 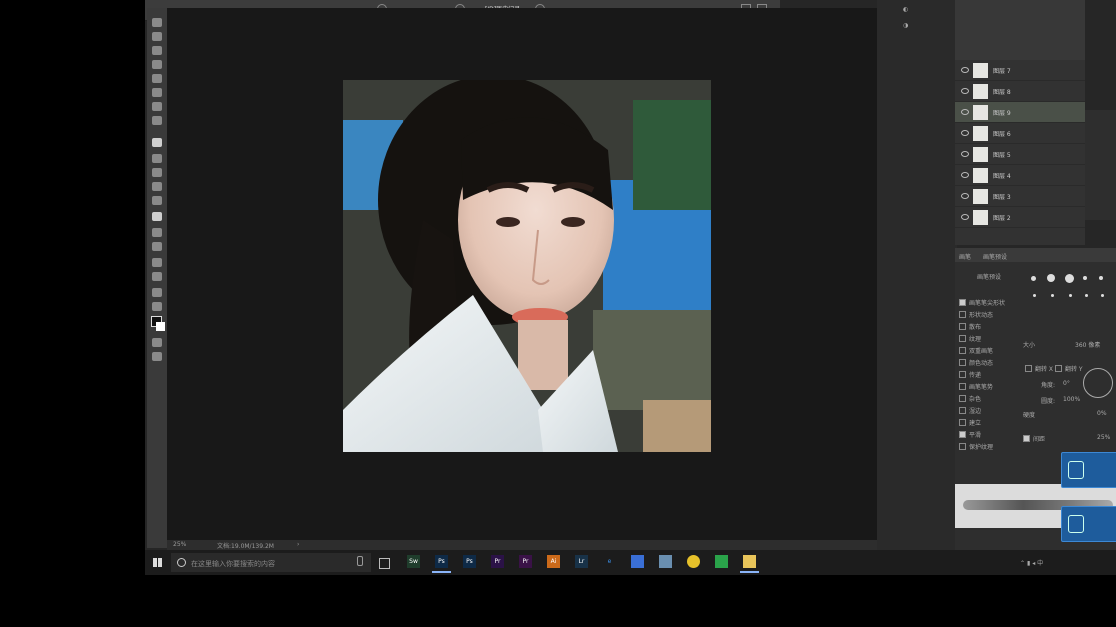 I want to click on lasso-tool-icon, so click(x=157, y=50).